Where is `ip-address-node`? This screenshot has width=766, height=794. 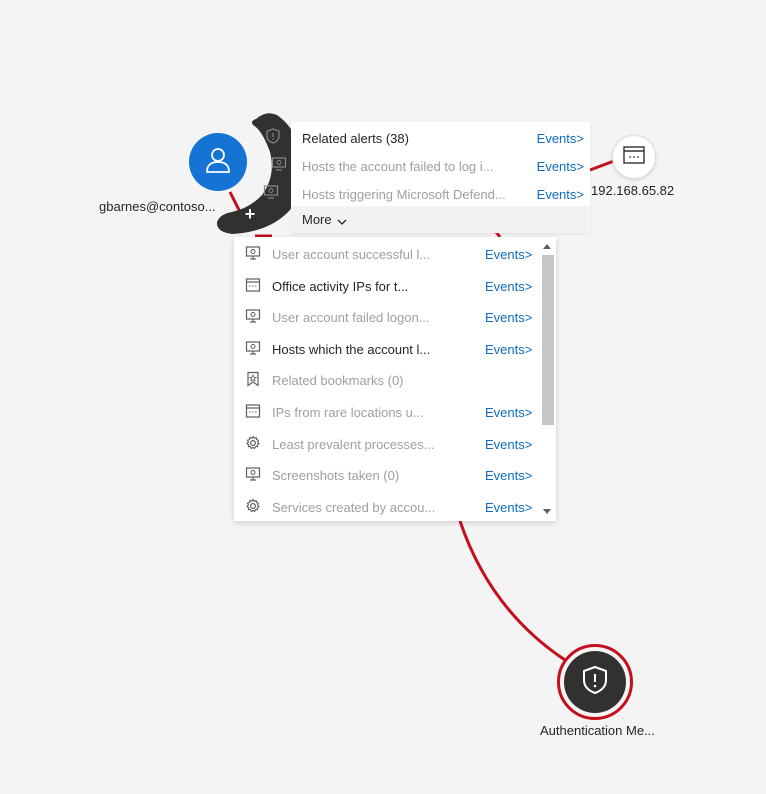
ip-address-node is located at coordinates (634, 157).